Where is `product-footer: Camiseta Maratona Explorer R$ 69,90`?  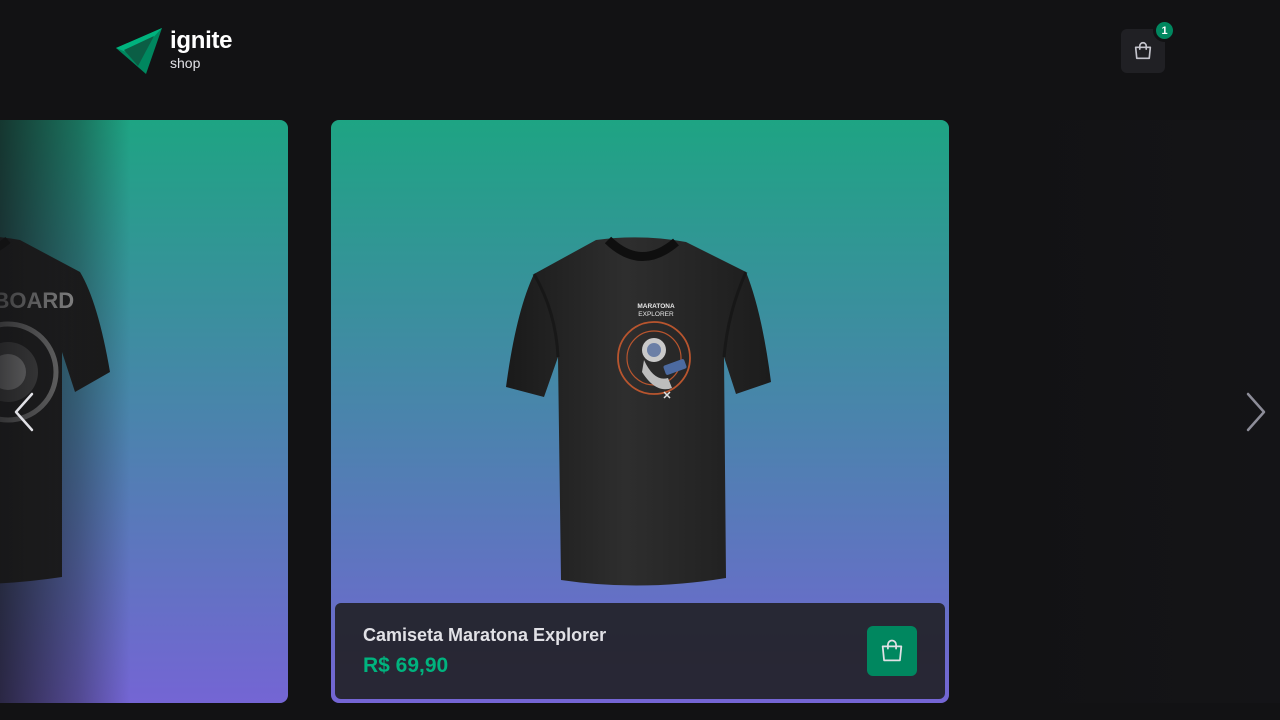 product-footer: Camiseta Maratona Explorer R$ 69,90 is located at coordinates (640, 651).